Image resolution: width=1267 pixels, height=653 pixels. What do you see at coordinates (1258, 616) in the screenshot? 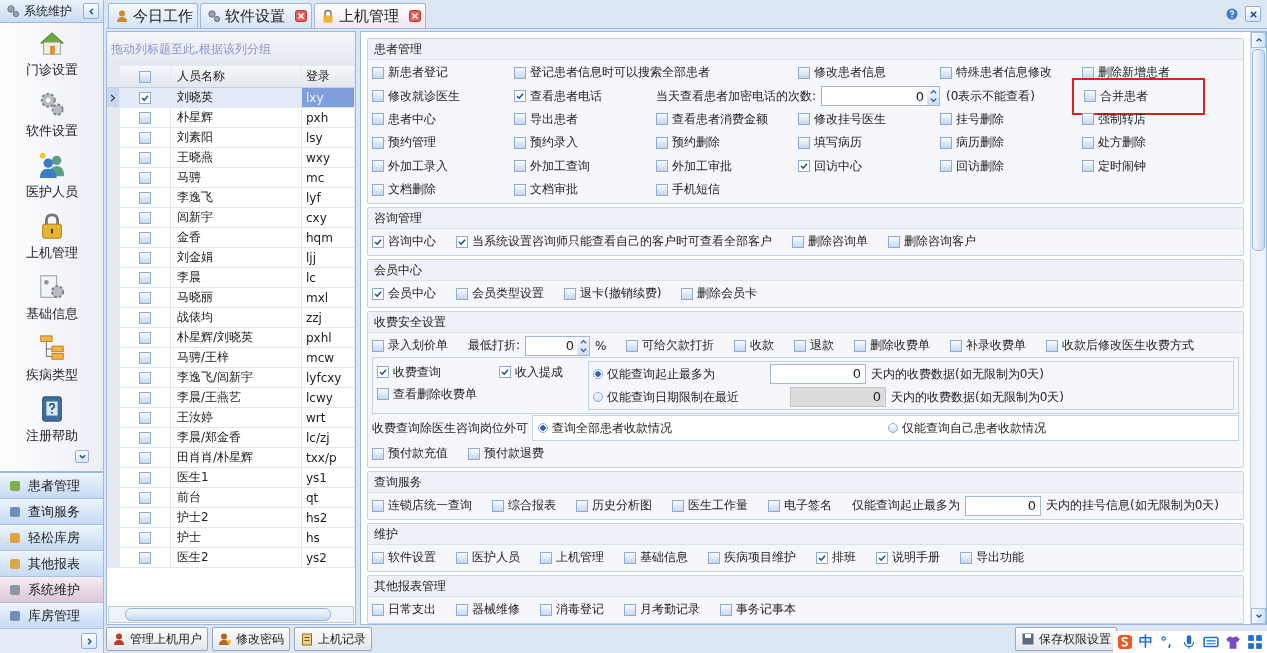
I see `caret-down-icon` at bounding box center [1258, 616].